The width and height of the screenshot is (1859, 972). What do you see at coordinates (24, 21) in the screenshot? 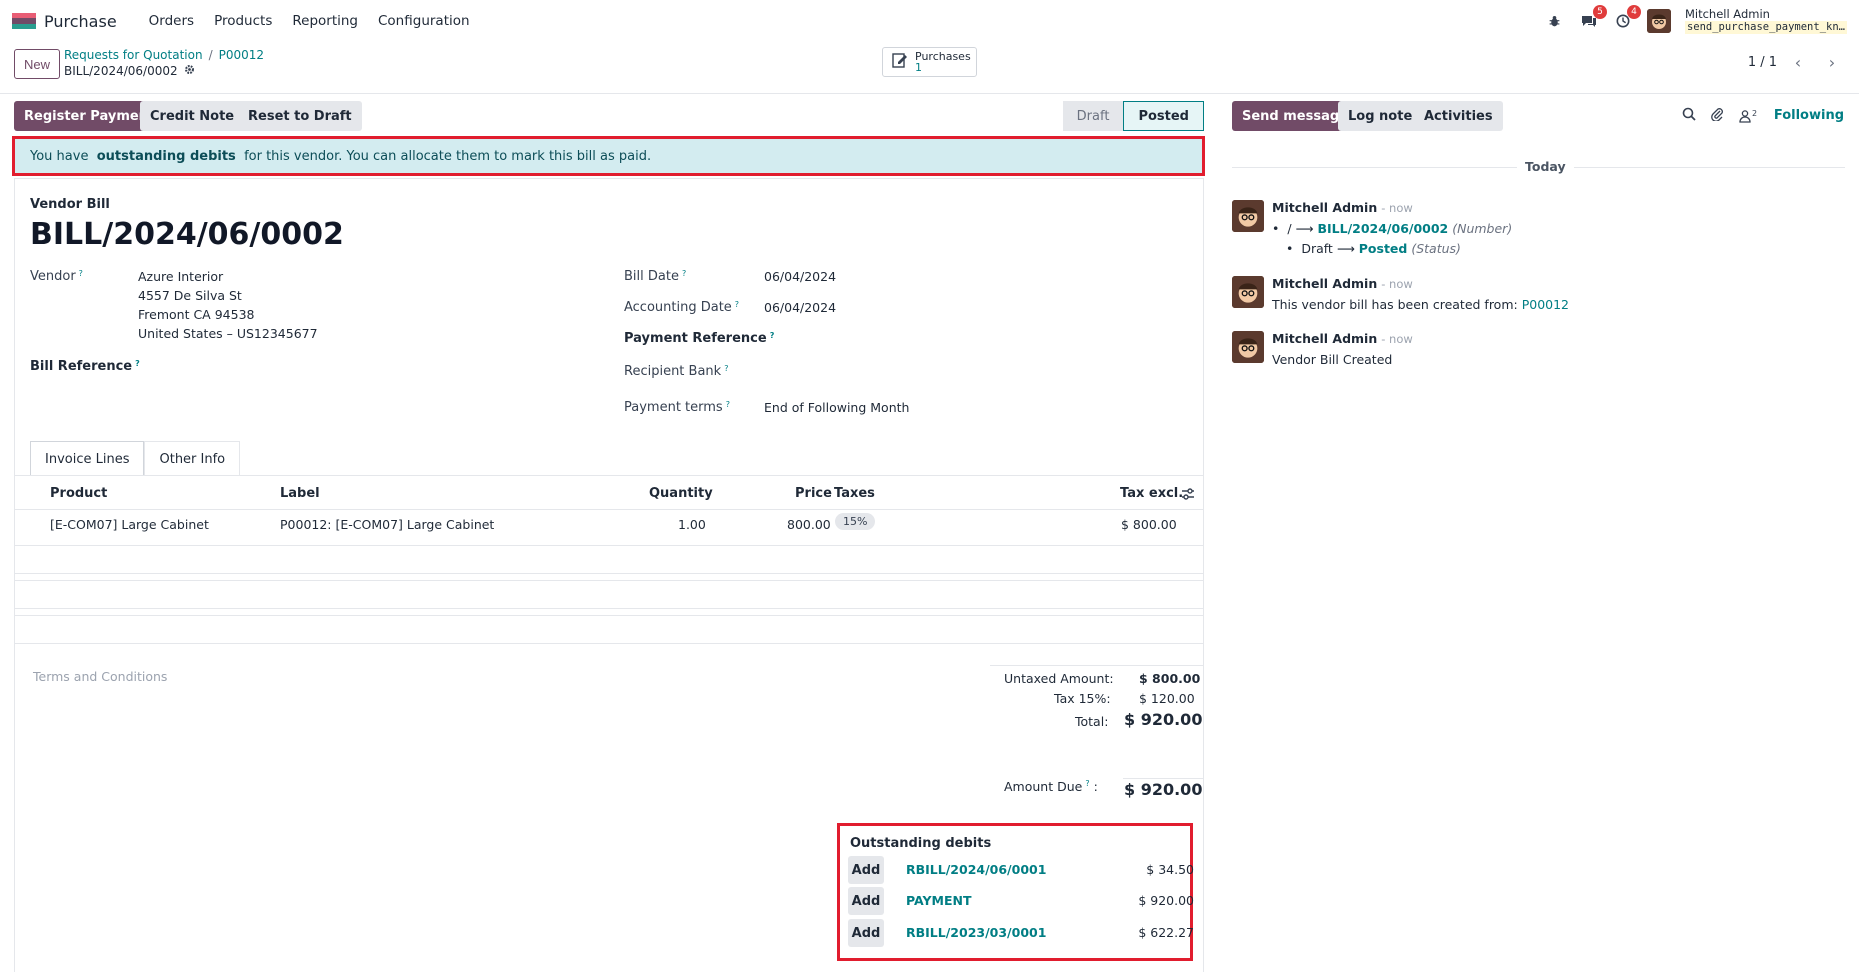
I see `app-logo-icon` at bounding box center [24, 21].